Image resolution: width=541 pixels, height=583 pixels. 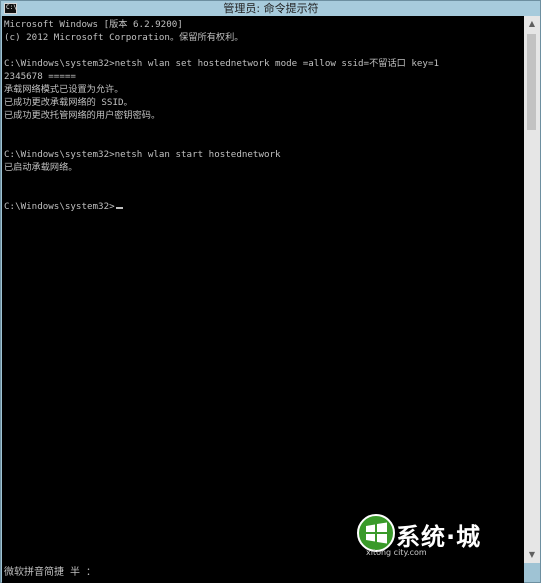 What do you see at coordinates (50, 572) in the screenshot?
I see `ime-status-text: 微软拼音简捷 半 ：` at bounding box center [50, 572].